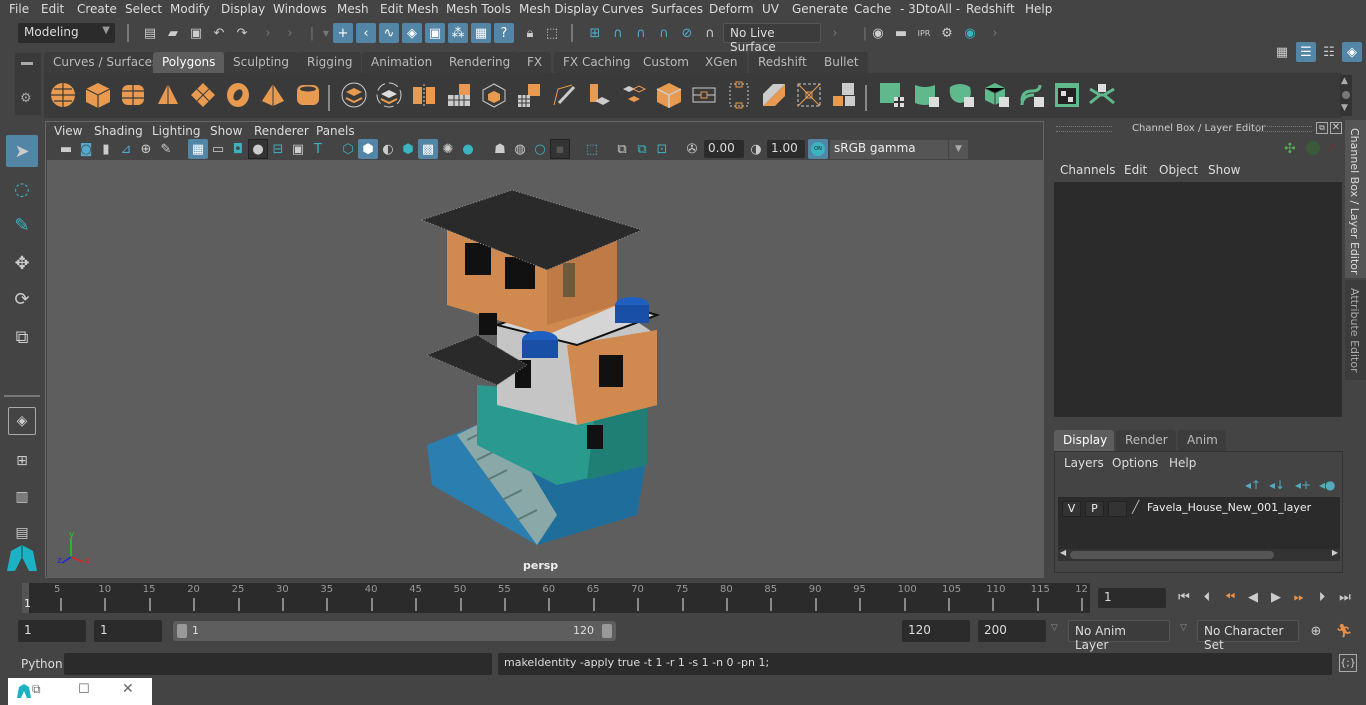  What do you see at coordinates (190, 9) in the screenshot?
I see `menu-modify: Modify` at bounding box center [190, 9].